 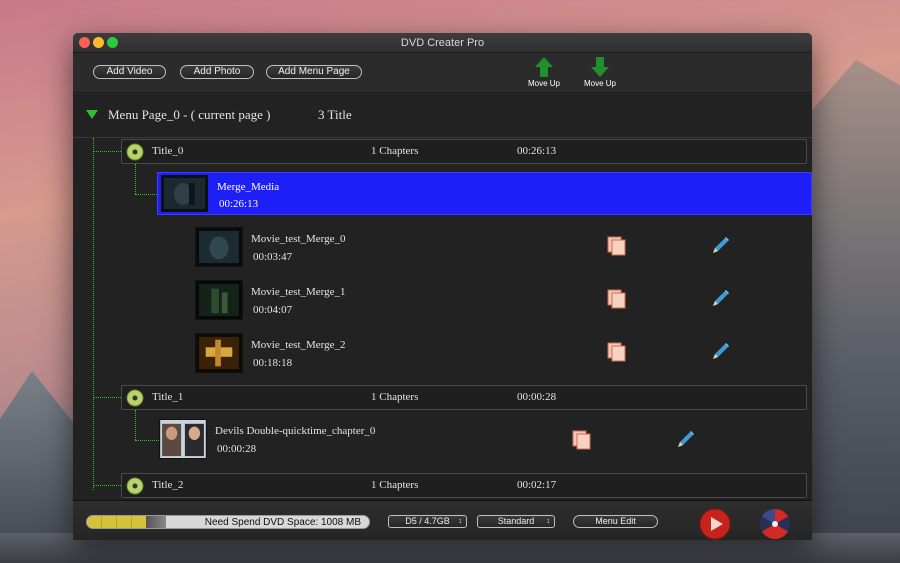 What do you see at coordinates (298, 345) in the screenshot?
I see `clip-name: Movie_test_Merge_2` at bounding box center [298, 345].